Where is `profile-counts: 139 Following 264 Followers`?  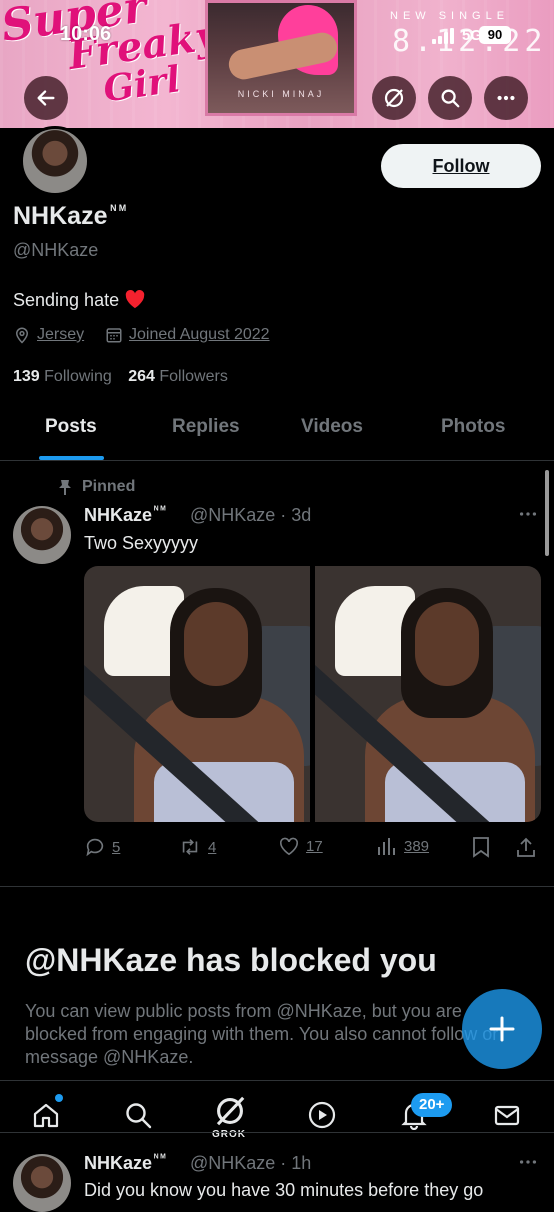
profile-counts: 139 Following 264 Followers is located at coordinates (120, 377).